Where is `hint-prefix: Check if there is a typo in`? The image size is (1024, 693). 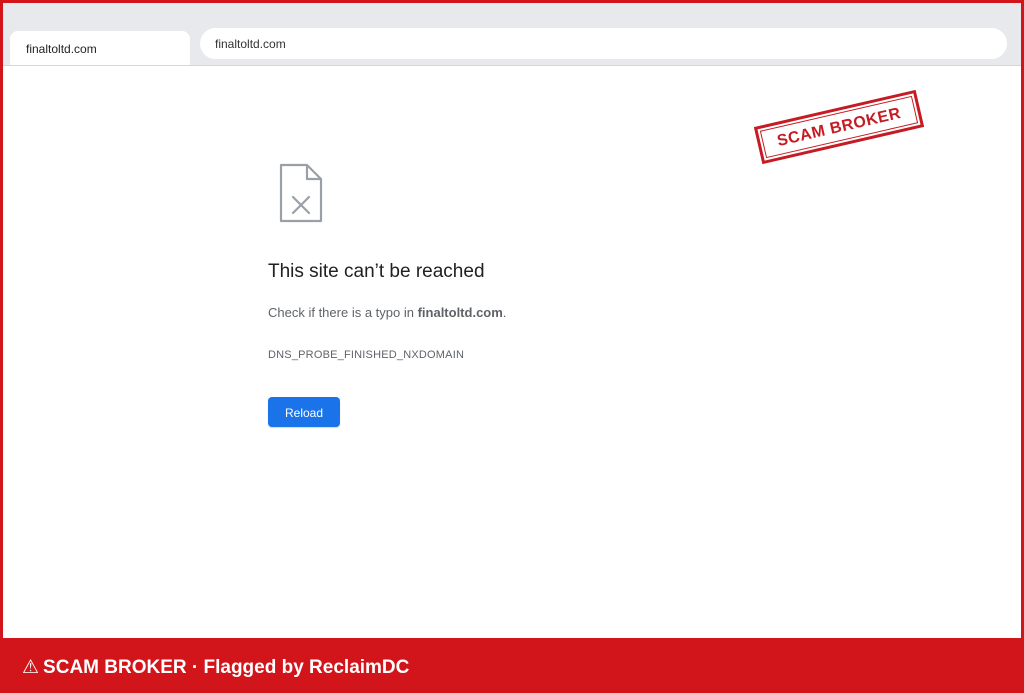
hint-prefix: Check if there is a typo in is located at coordinates (343, 312).